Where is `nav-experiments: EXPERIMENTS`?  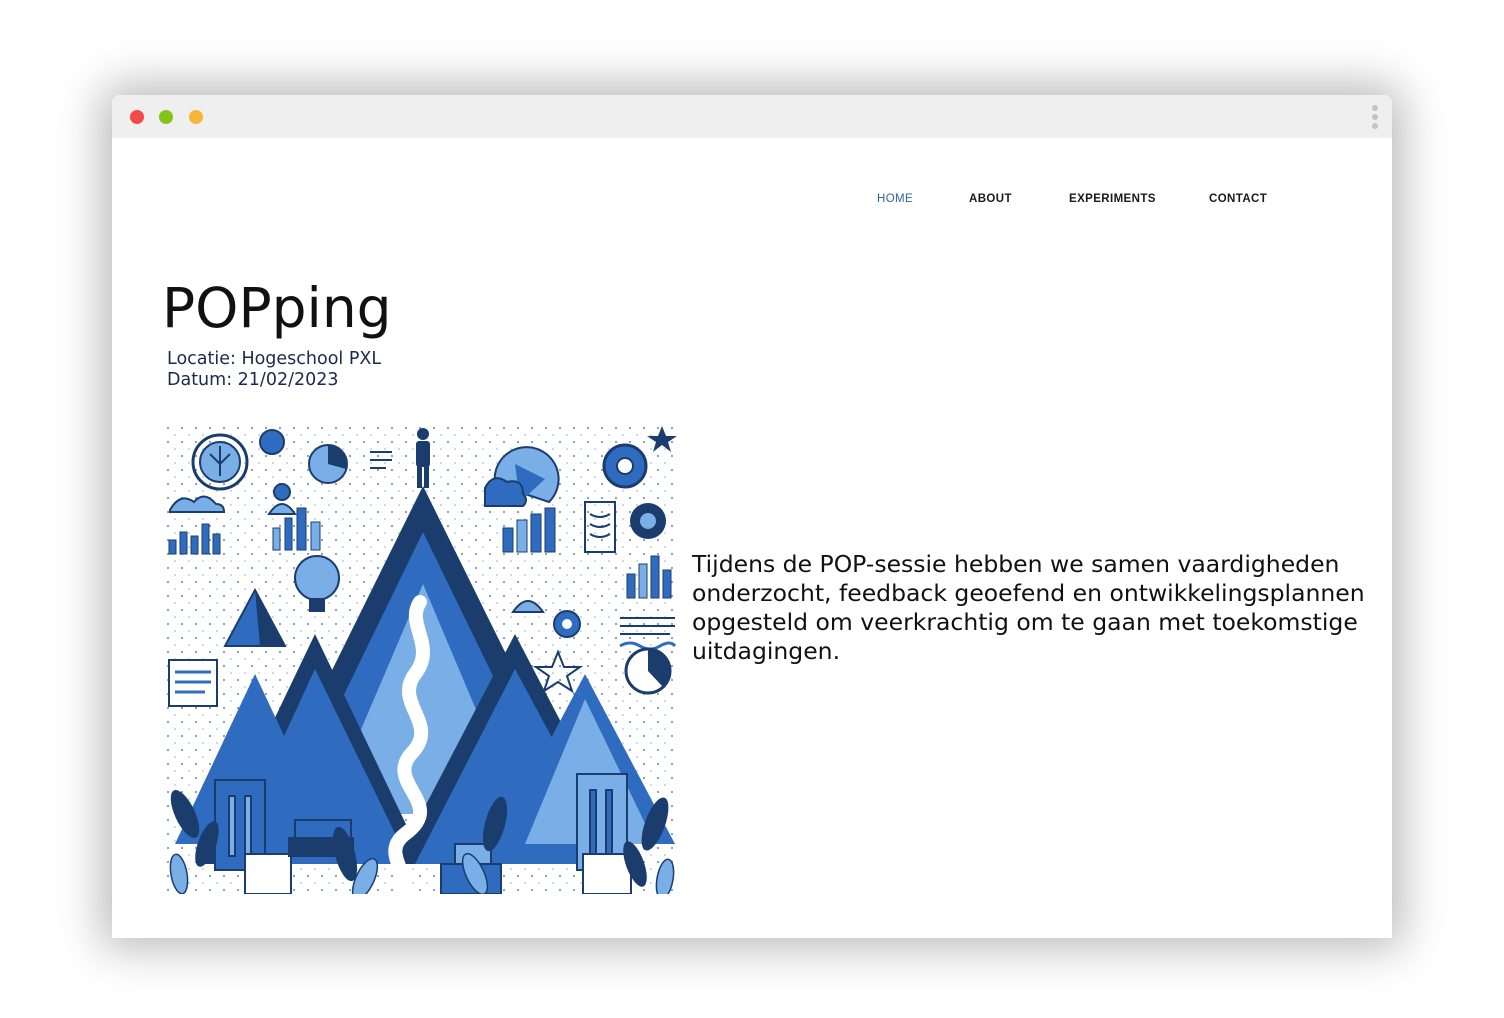
nav-experiments: EXPERIMENTS is located at coordinates (1112, 199).